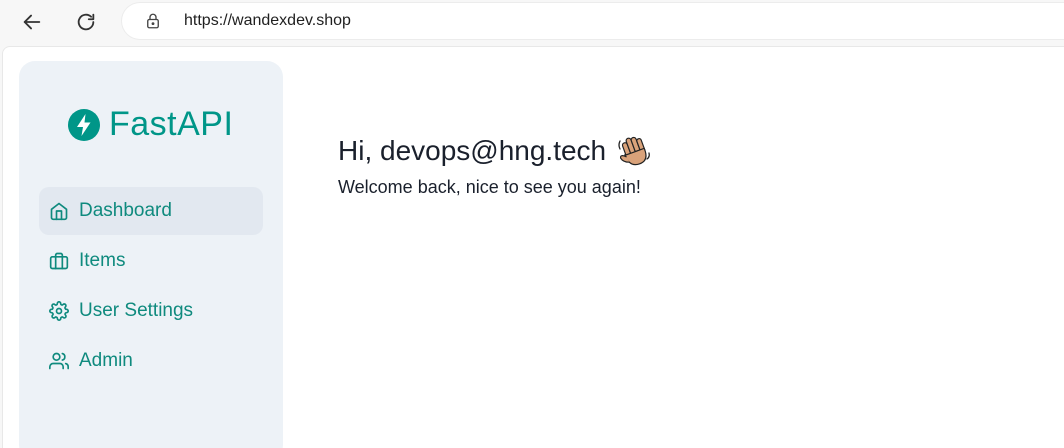 This screenshot has width=1064, height=448. I want to click on browser-toolbar: https://wandexdev.shop, so click(532, 22).